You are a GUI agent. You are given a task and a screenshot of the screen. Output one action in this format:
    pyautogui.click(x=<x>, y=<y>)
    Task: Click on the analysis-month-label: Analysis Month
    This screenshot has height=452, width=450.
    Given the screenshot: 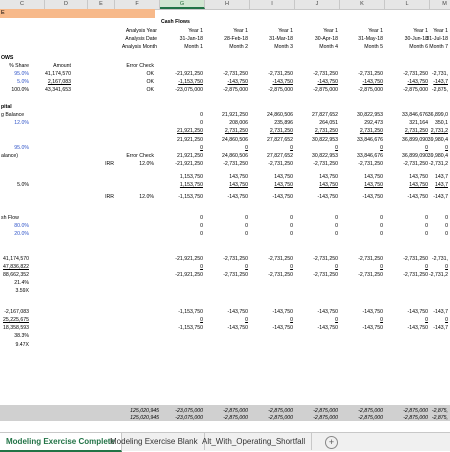 What is the action you would take?
    pyautogui.click(x=123, y=47)
    